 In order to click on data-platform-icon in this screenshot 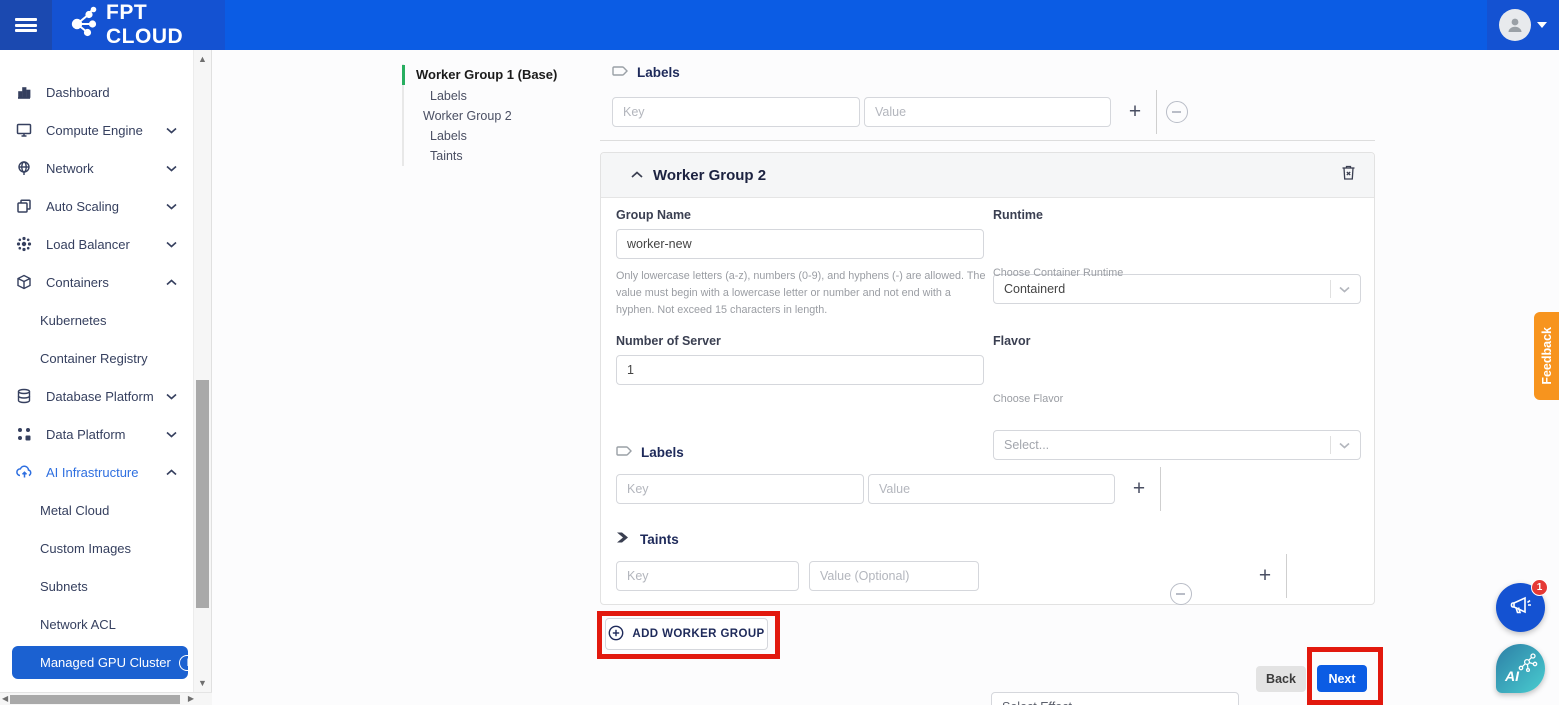, I will do `click(24, 434)`.